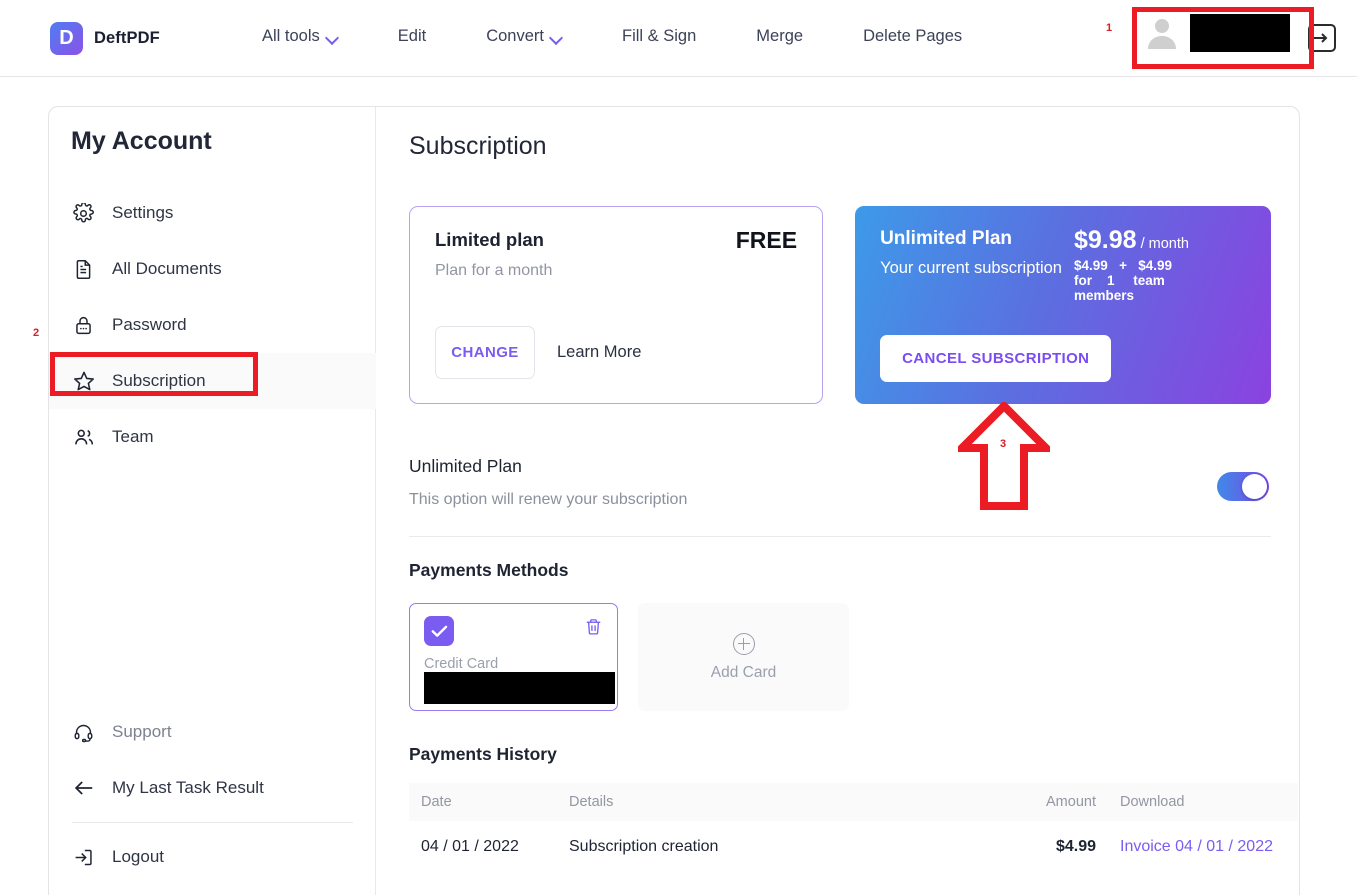  What do you see at coordinates (1155, 265) in the screenshot?
I see `breakdown-team-price: $4.99` at bounding box center [1155, 265].